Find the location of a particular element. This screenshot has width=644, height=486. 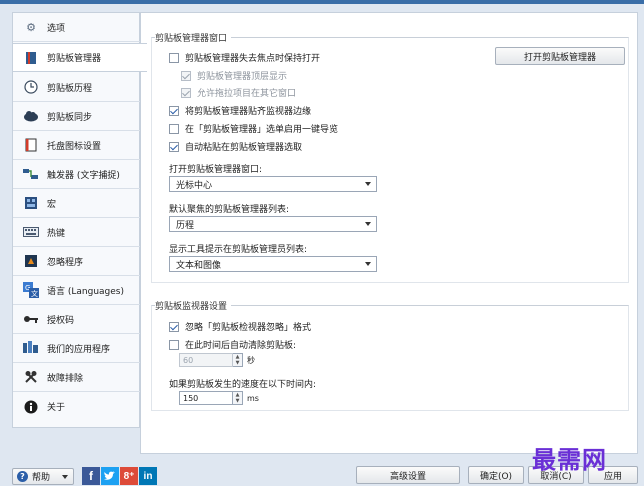

sidebar-item-license: 授权码 is located at coordinates (77, 319).